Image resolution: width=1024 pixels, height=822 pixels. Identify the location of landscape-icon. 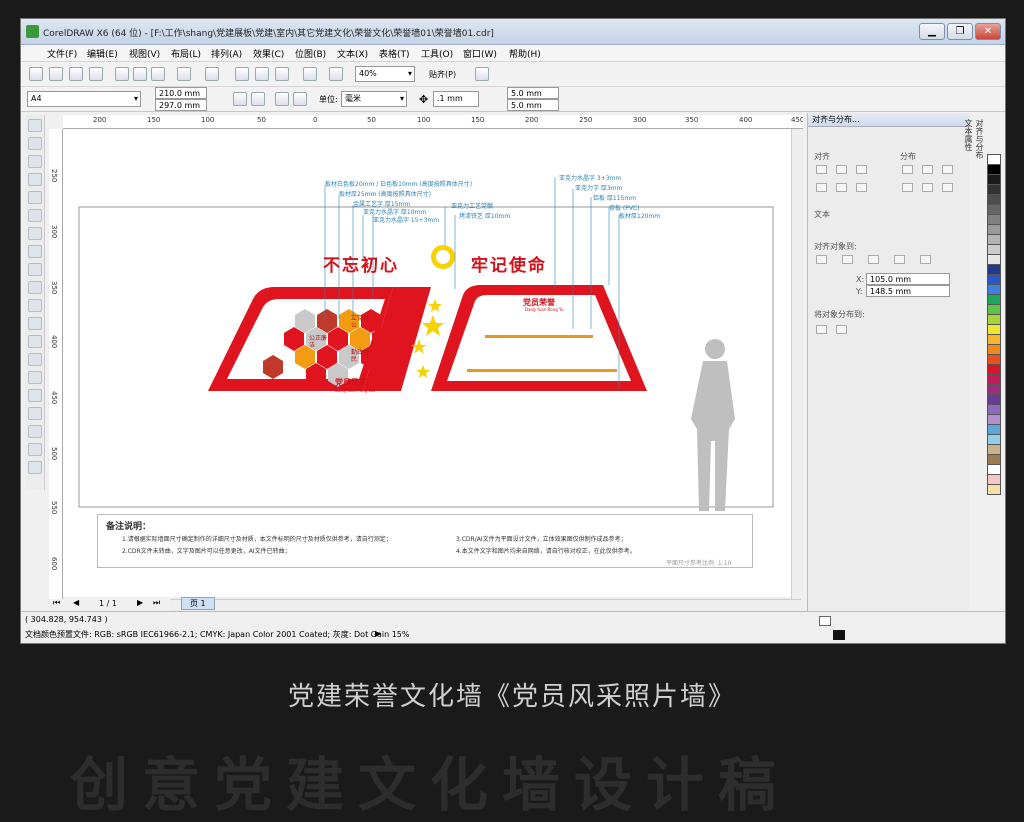
(258, 99).